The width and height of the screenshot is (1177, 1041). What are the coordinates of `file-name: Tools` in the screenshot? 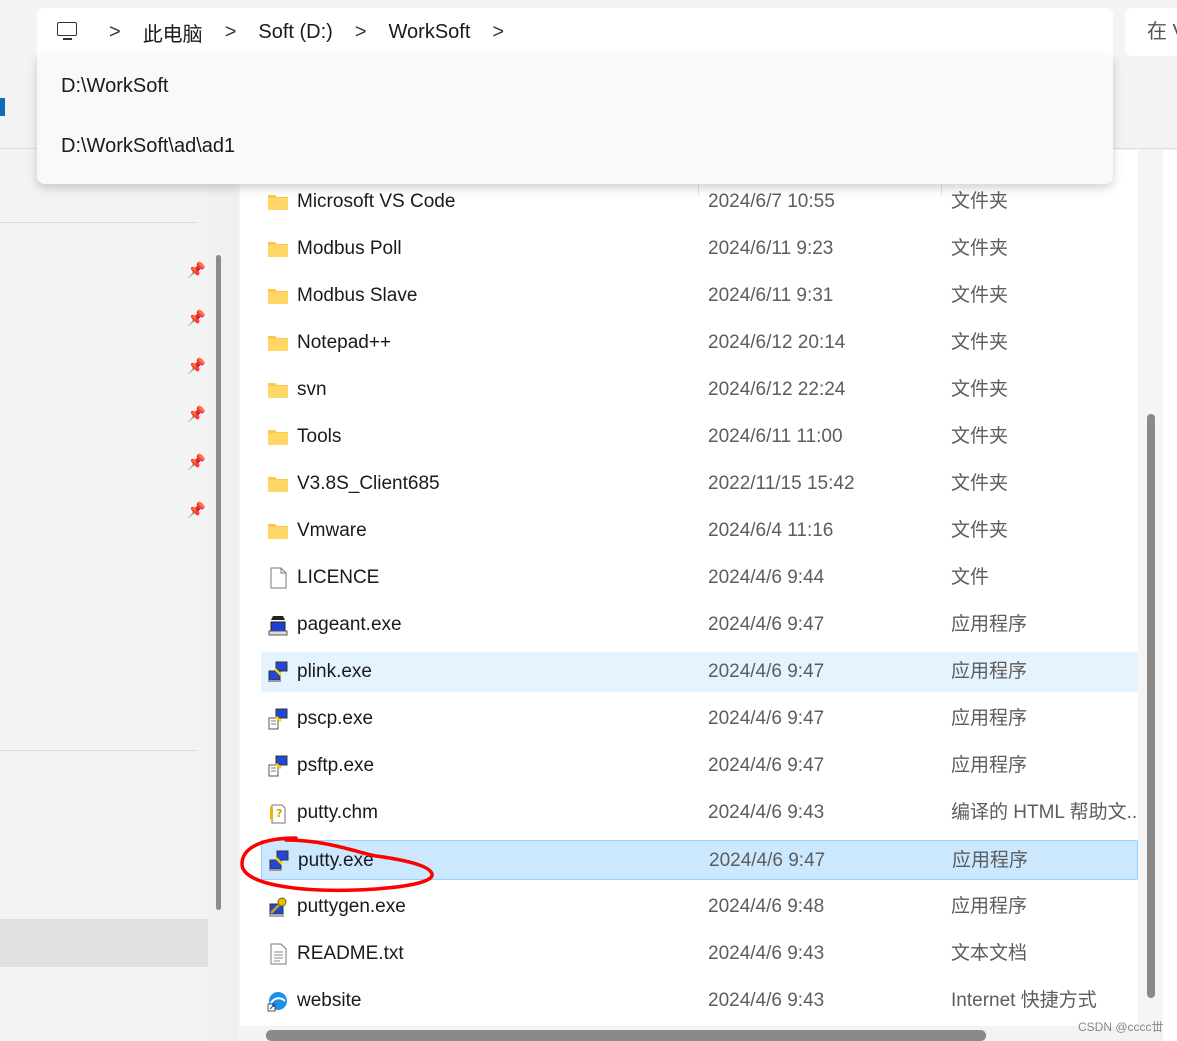 It's located at (319, 436).